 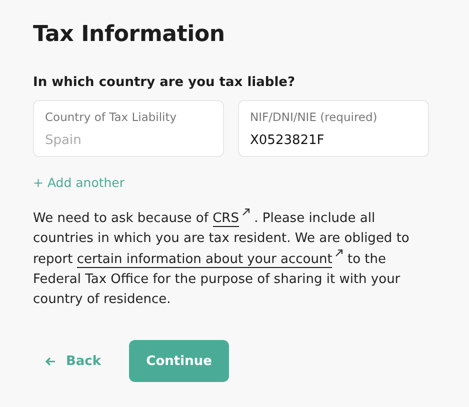 I want to click on page-title: Tax Information, so click(x=129, y=34).